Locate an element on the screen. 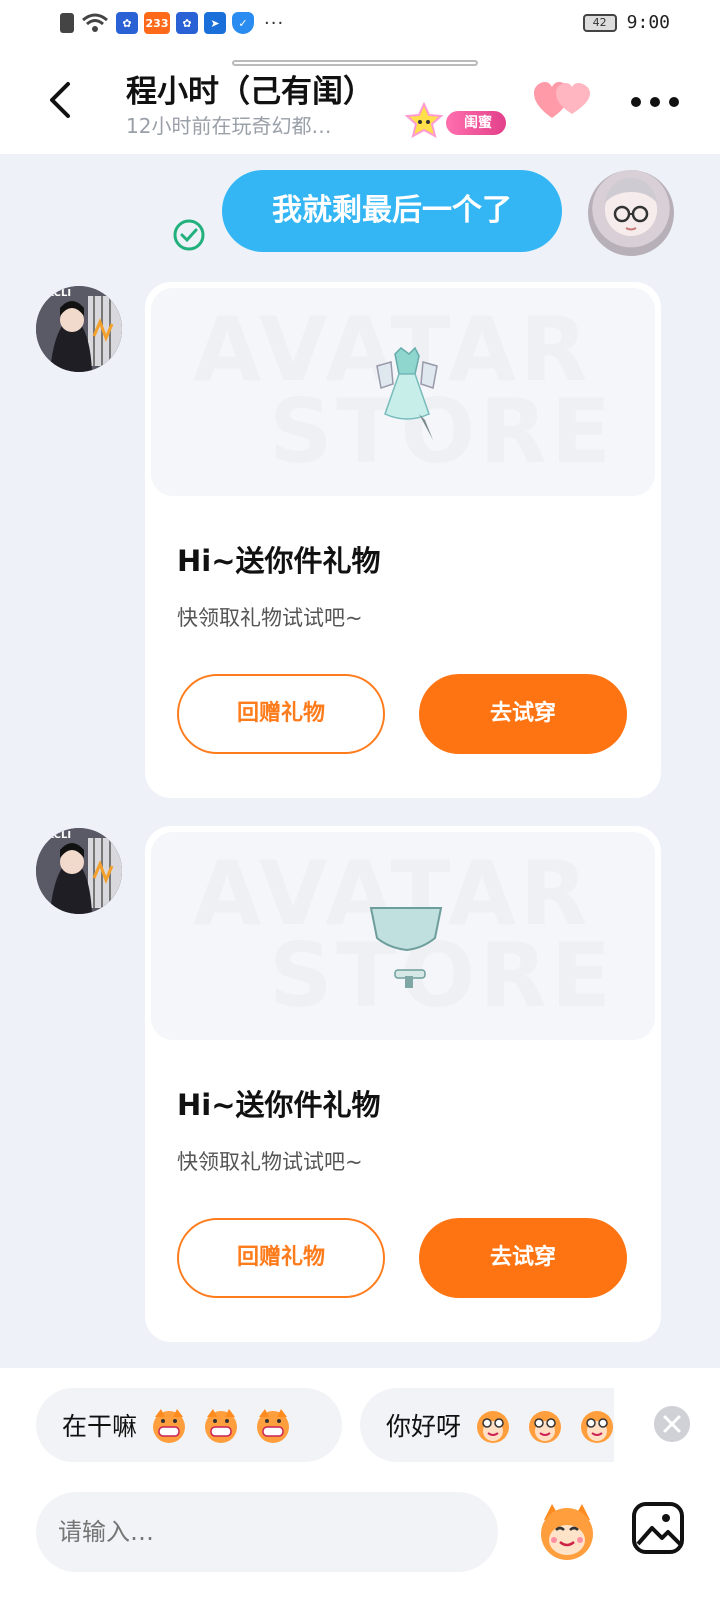  sent-message-bubble: 我就剩最后一个了 is located at coordinates (392, 211).